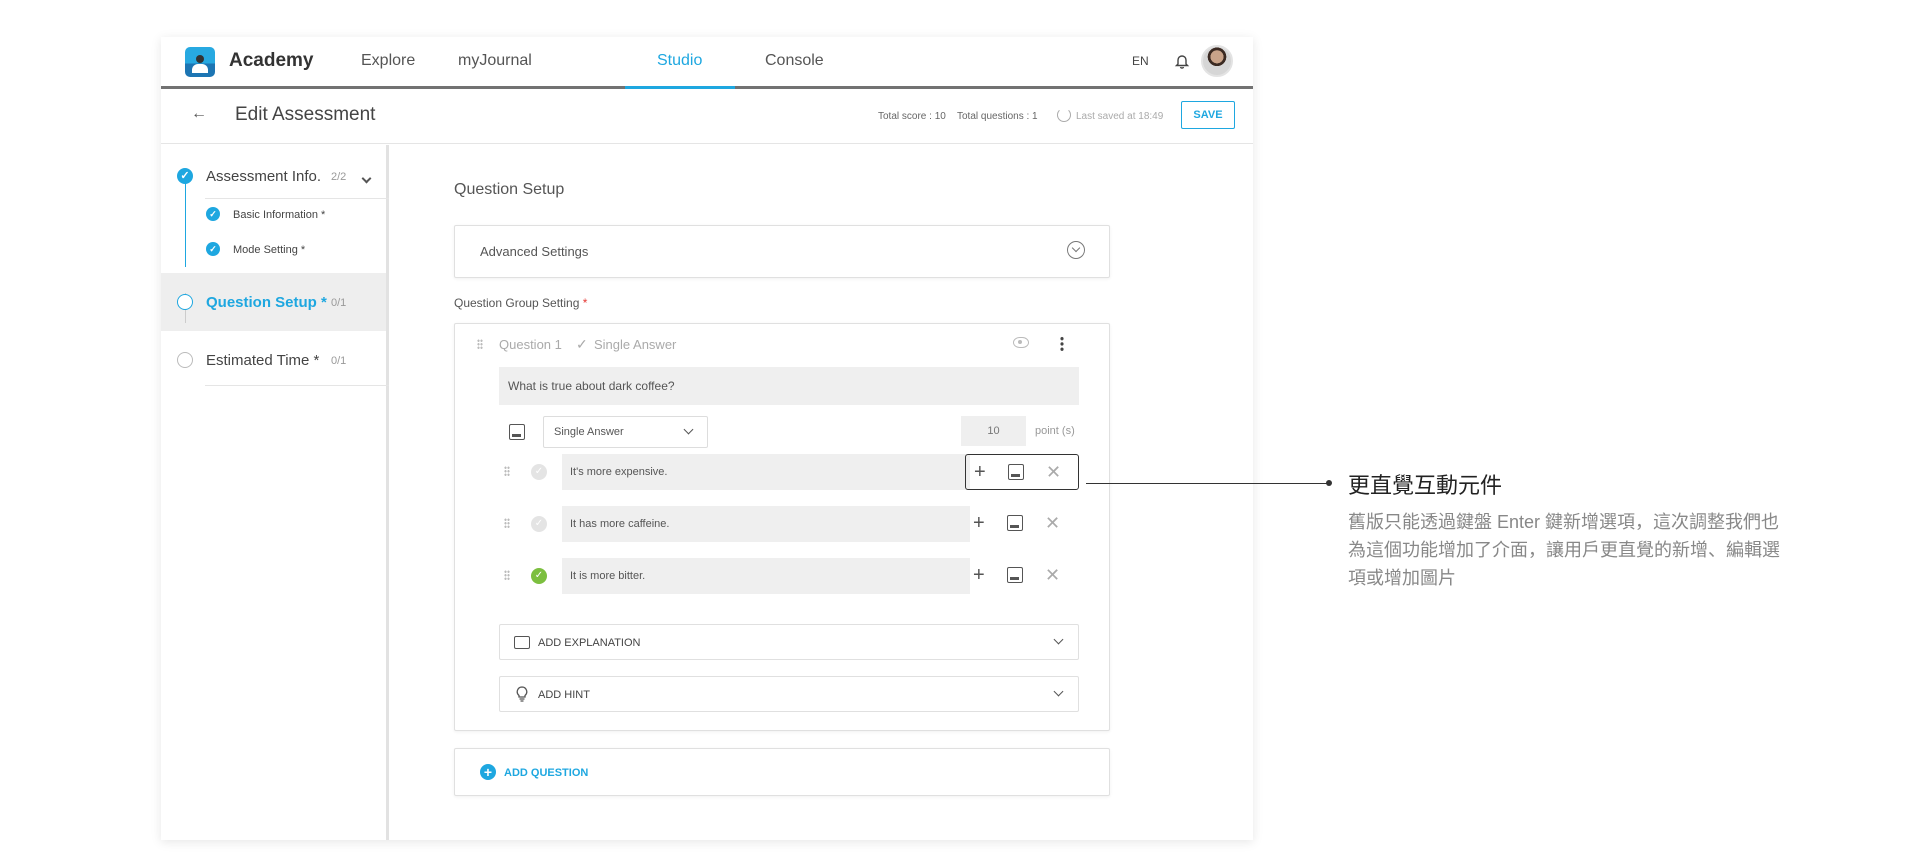  What do you see at coordinates (488, 772) in the screenshot?
I see `add-circle-icon: +` at bounding box center [488, 772].